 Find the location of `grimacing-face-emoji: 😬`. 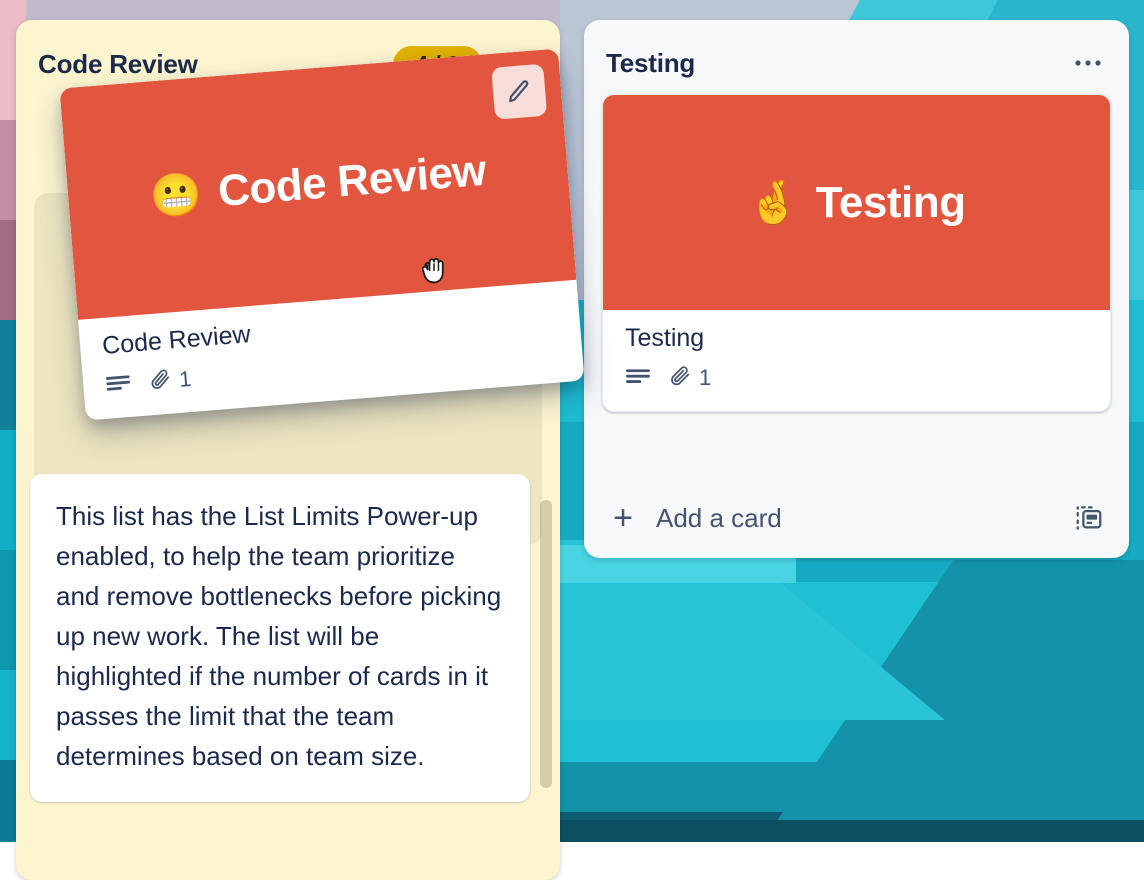

grimacing-face-emoji: 😬 is located at coordinates (175, 196).